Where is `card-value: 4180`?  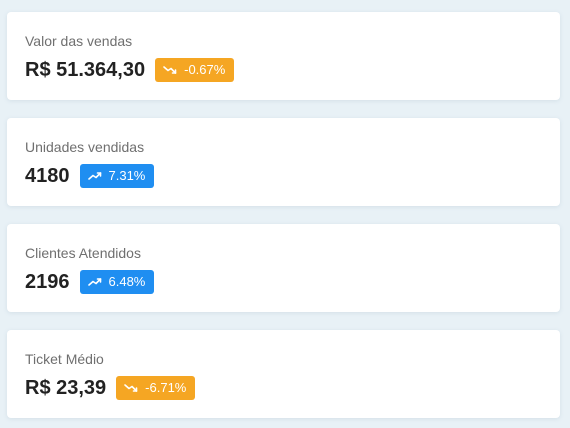 card-value: 4180 is located at coordinates (47, 176).